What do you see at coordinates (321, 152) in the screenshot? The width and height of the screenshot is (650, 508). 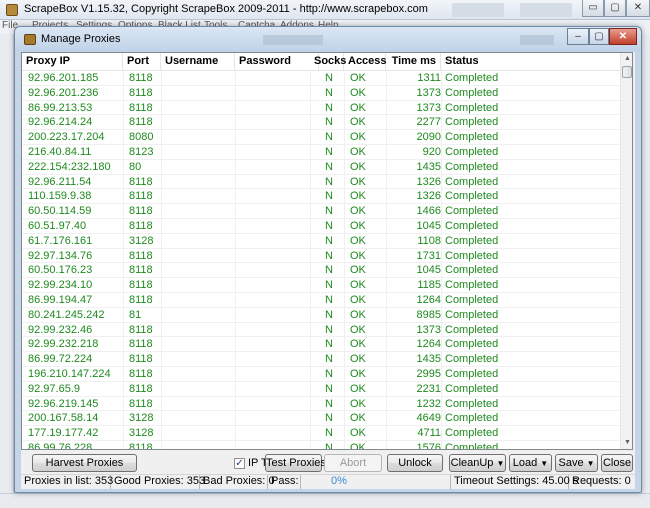 I see `table-row: 216.40.84.11 8123 N OK 920 Completed` at bounding box center [321, 152].